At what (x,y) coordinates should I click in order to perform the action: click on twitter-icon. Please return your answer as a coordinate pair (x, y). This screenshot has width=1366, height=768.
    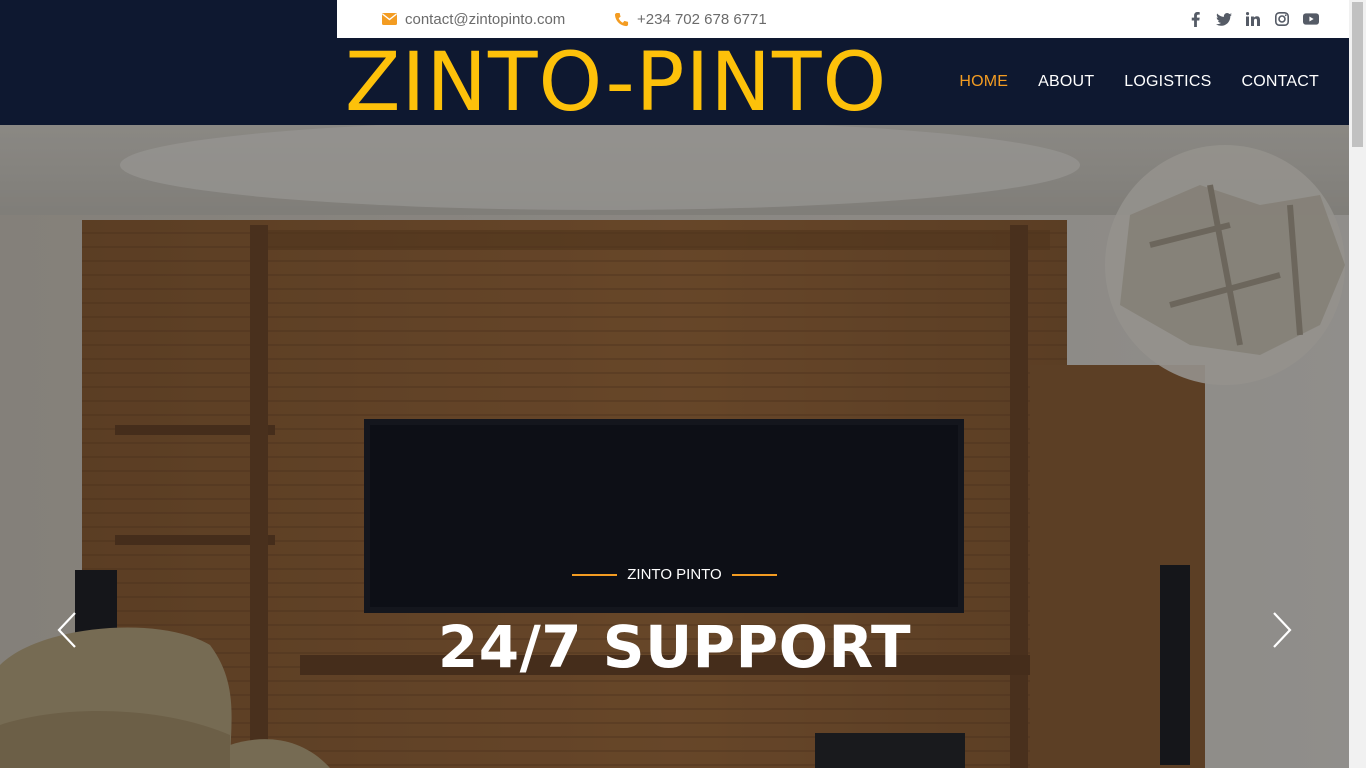
    Looking at the image, I should click on (1224, 19).